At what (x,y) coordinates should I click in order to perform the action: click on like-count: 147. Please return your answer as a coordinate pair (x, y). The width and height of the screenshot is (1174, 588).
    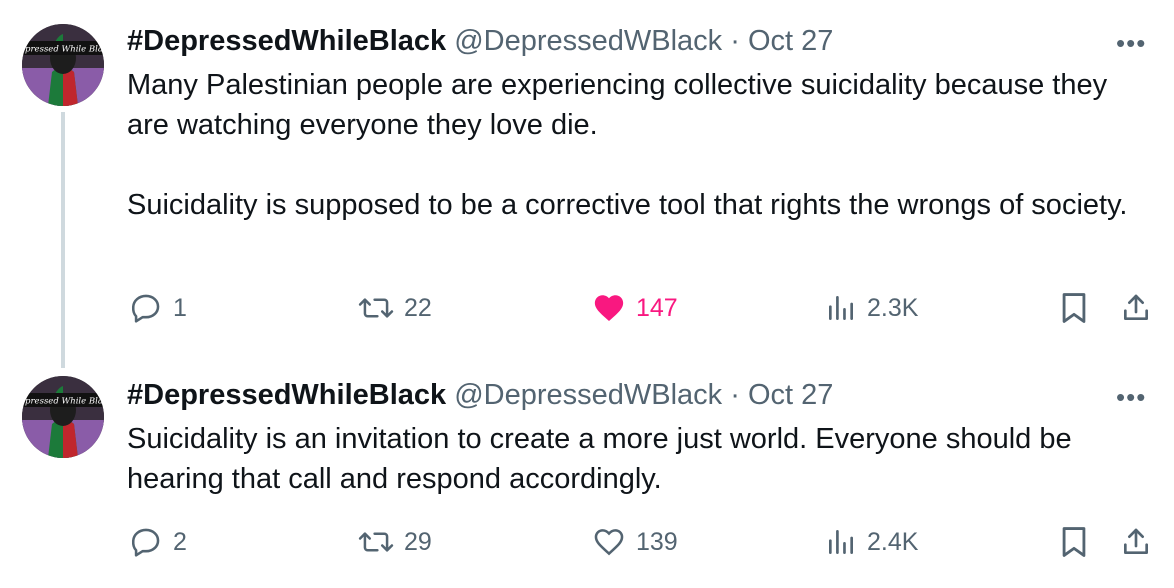
    Looking at the image, I should click on (657, 307).